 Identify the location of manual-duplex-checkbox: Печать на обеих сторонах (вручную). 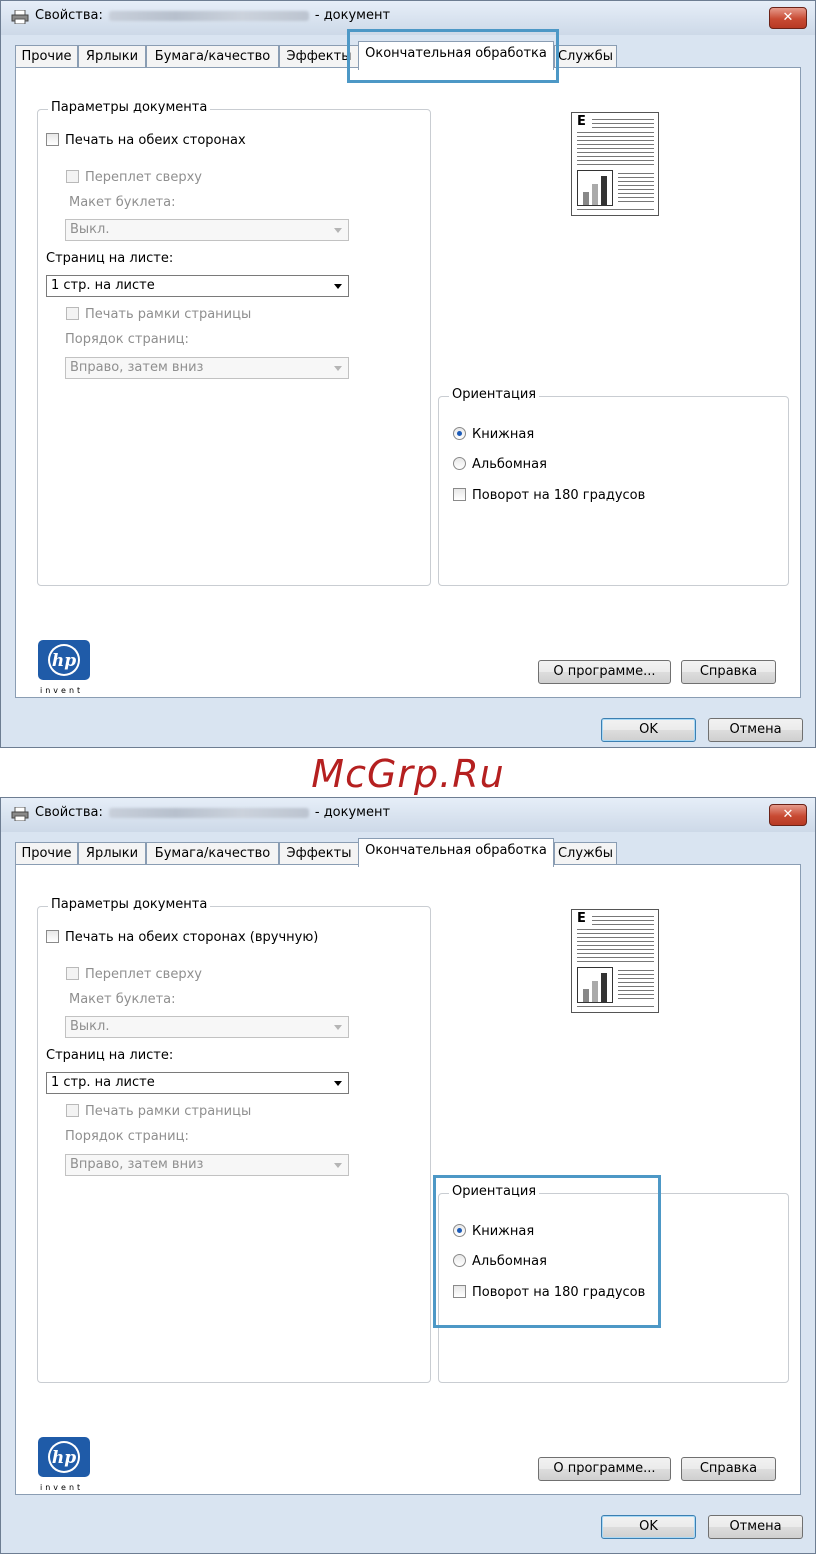
(182, 937).